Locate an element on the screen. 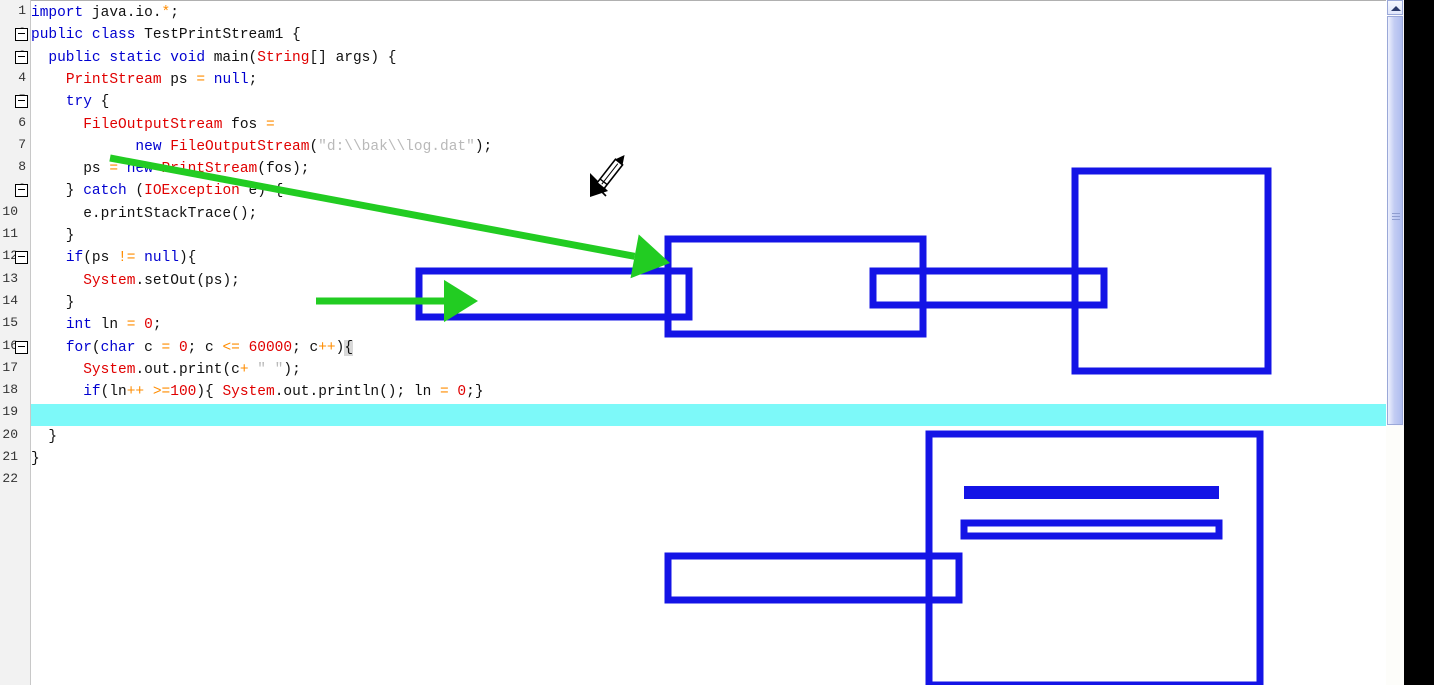 The width and height of the screenshot is (1434, 685). code-line: for(char c = 0; c <= 60000; c++){ is located at coordinates (192, 348).